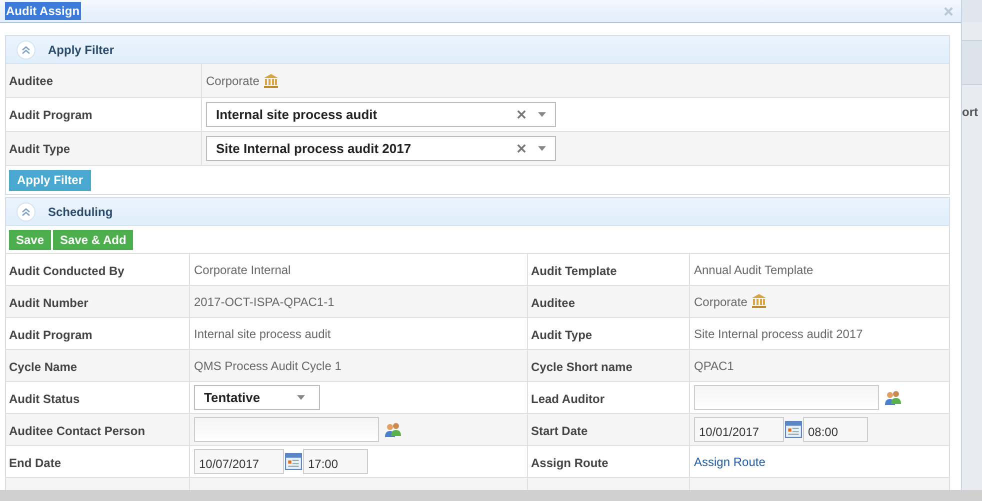 Image resolution: width=982 pixels, height=501 pixels. Describe the element at coordinates (477, 50) in the screenshot. I see `section-header: Apply Filter` at that location.